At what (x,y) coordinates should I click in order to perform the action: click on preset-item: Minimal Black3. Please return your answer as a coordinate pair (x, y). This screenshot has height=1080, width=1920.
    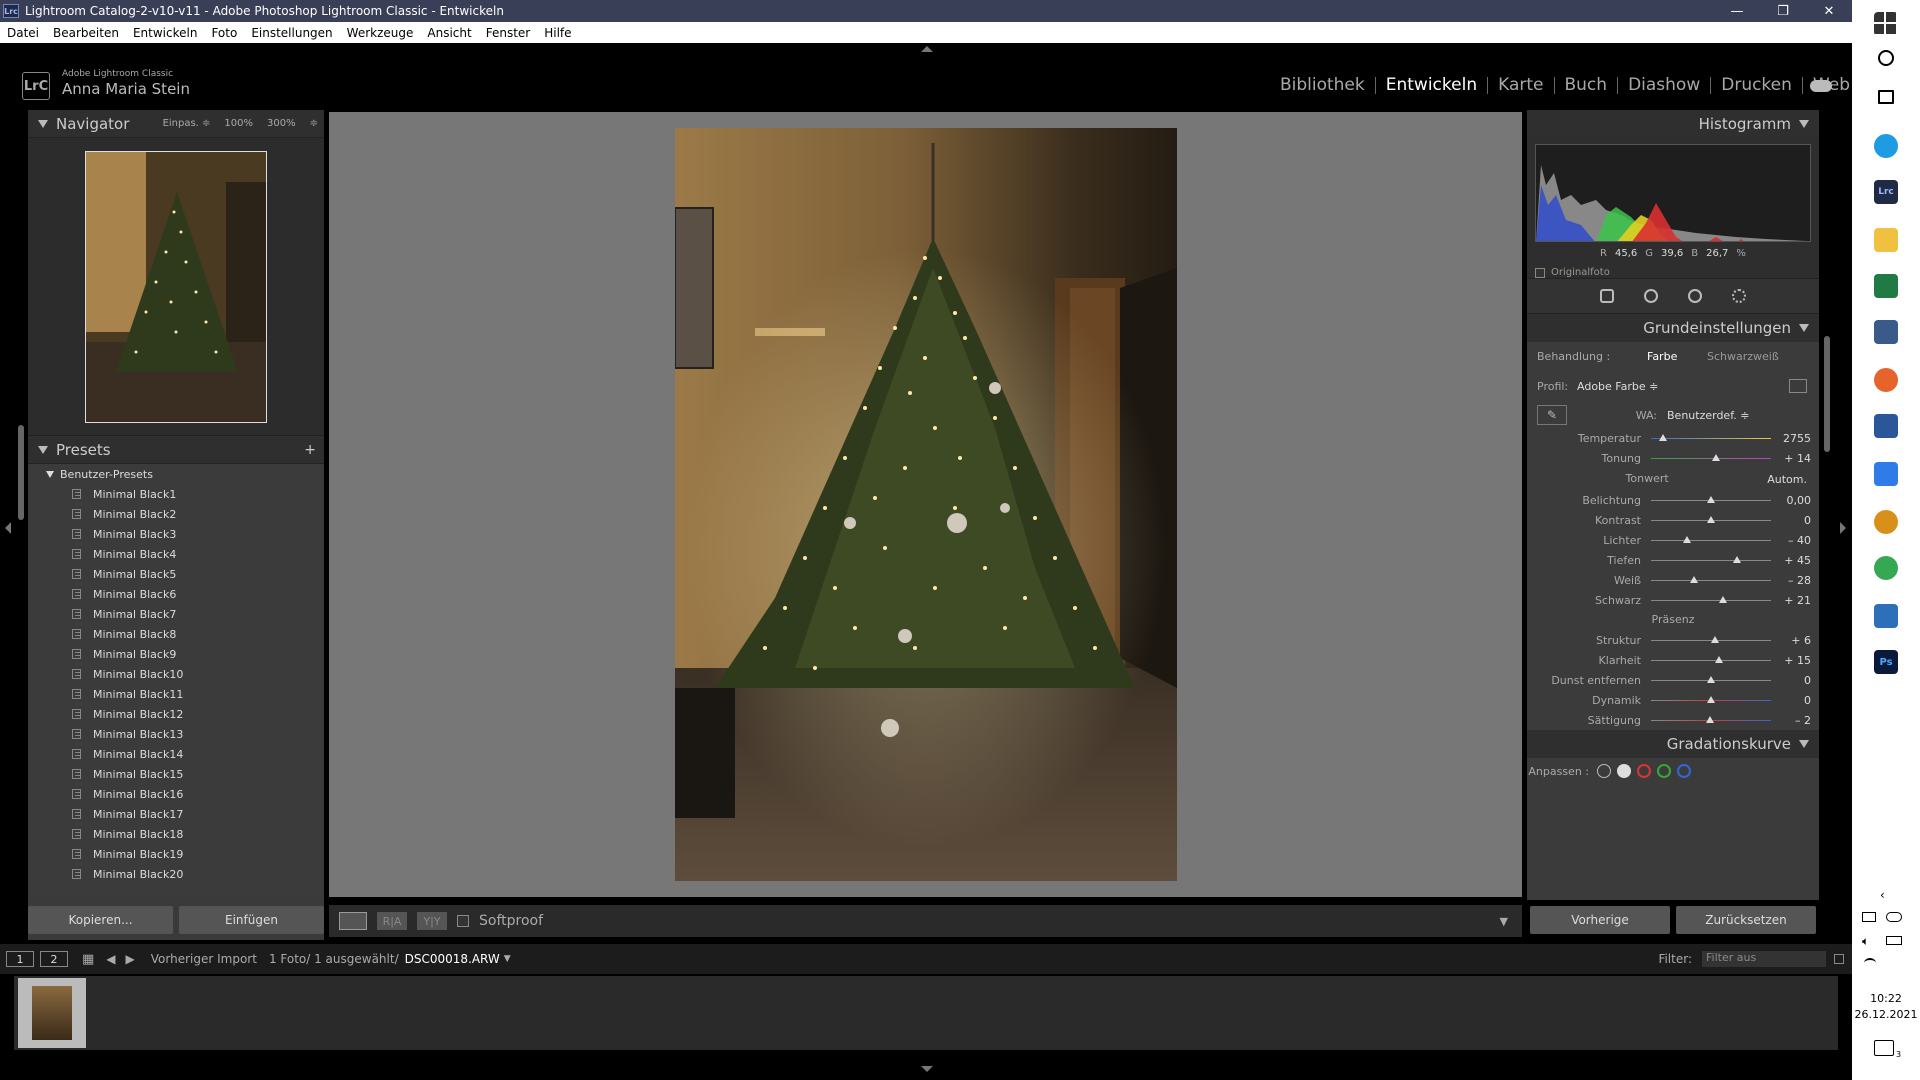
    Looking at the image, I should click on (176, 534).